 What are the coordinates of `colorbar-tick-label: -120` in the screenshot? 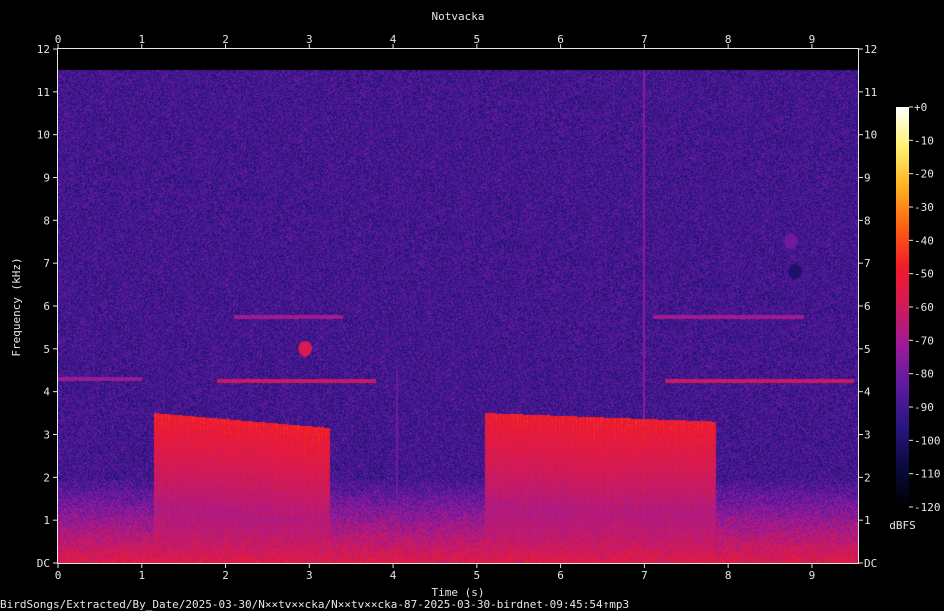 It's located at (927, 507).